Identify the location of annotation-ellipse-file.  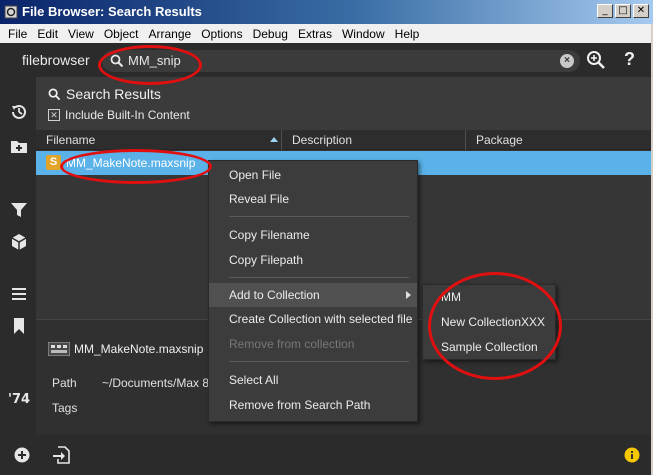
(136, 166).